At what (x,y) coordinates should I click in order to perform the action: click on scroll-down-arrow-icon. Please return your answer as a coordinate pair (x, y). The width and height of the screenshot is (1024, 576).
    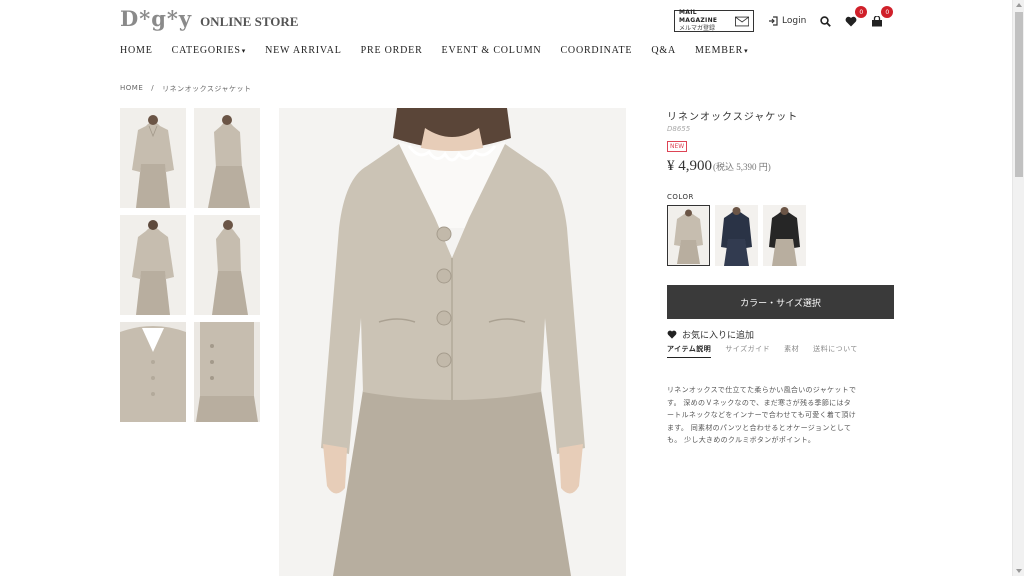
    Looking at the image, I should click on (1019, 571).